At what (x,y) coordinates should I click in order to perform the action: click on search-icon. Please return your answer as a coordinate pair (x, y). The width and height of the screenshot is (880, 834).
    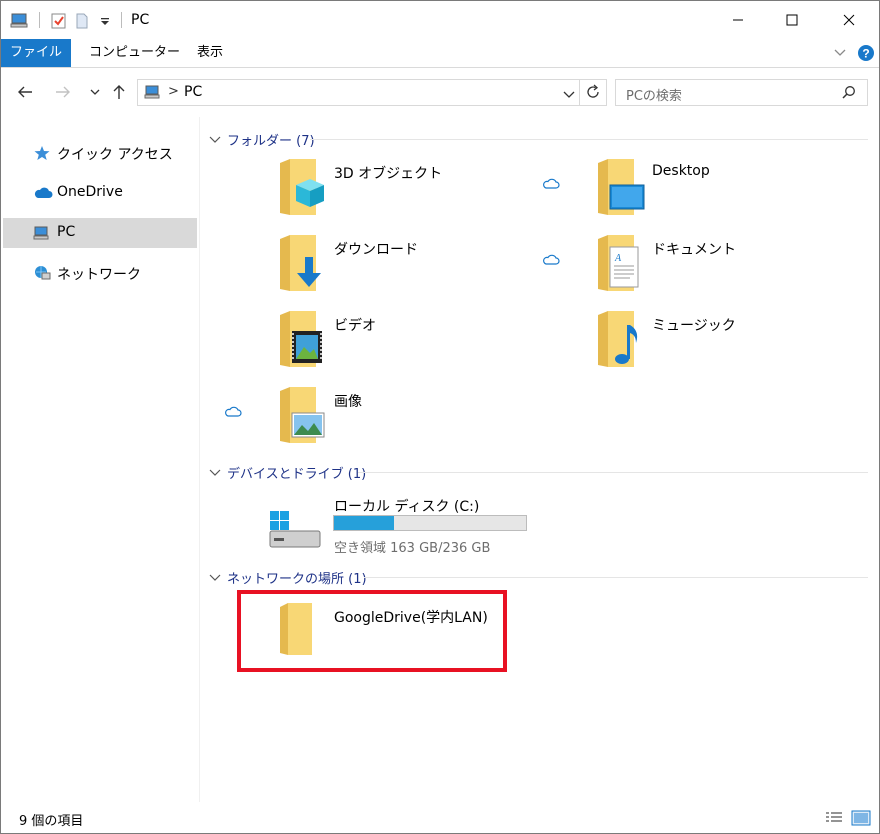
    Looking at the image, I should click on (849, 94).